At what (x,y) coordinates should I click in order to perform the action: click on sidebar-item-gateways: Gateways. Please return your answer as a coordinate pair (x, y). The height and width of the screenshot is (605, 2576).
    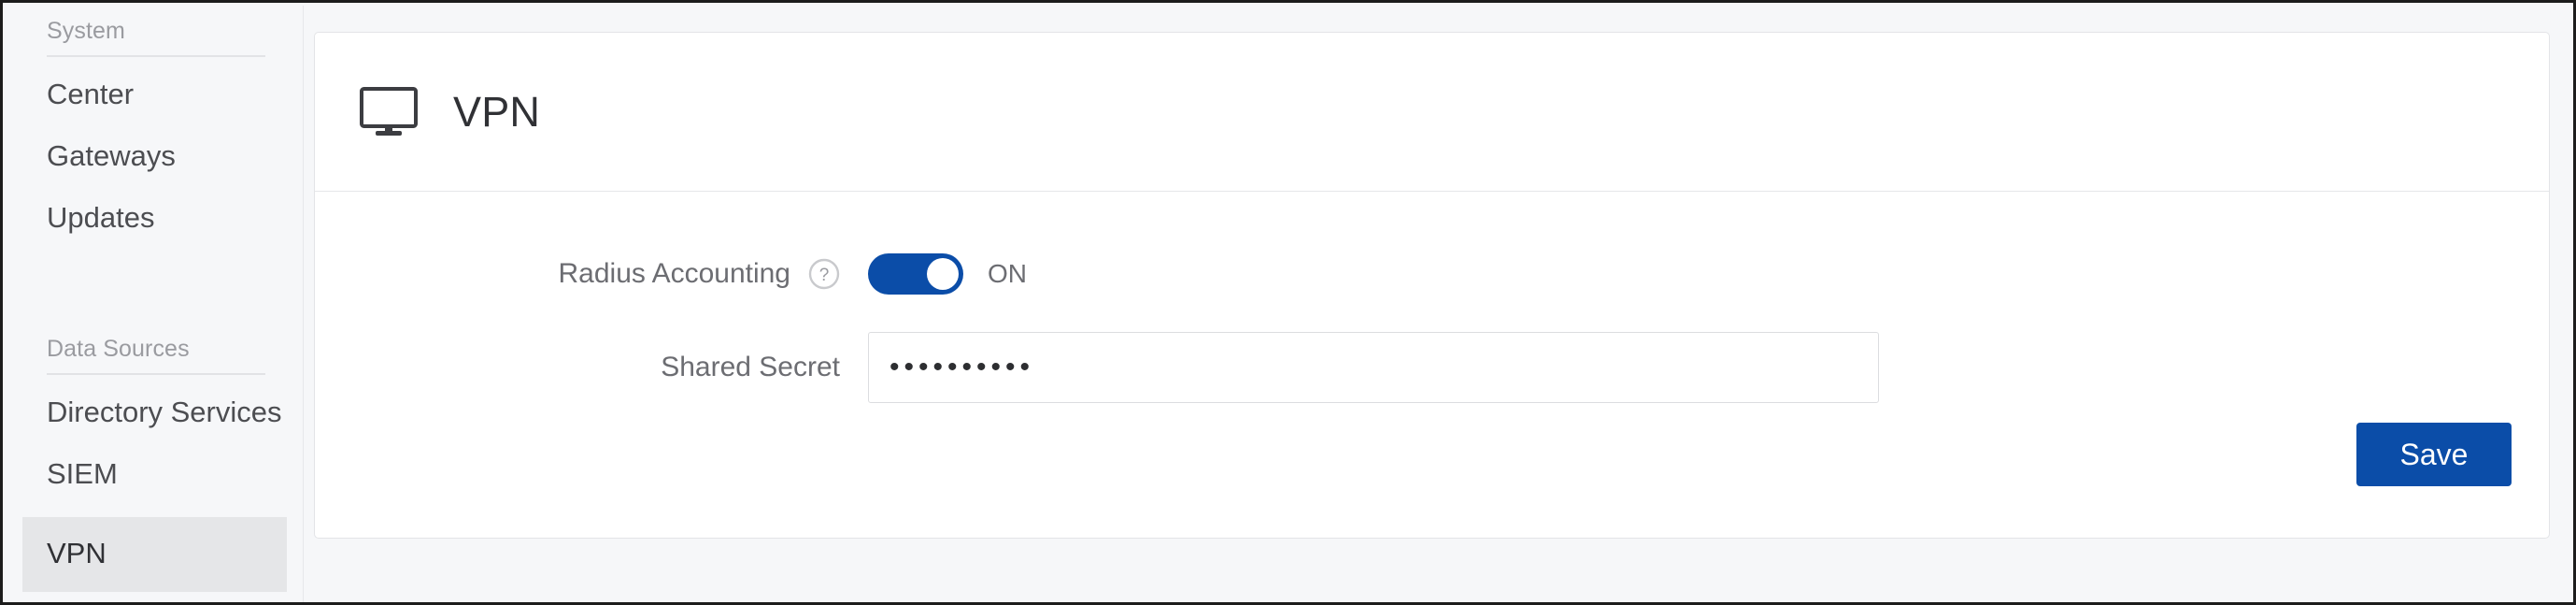
    Looking at the image, I should click on (155, 155).